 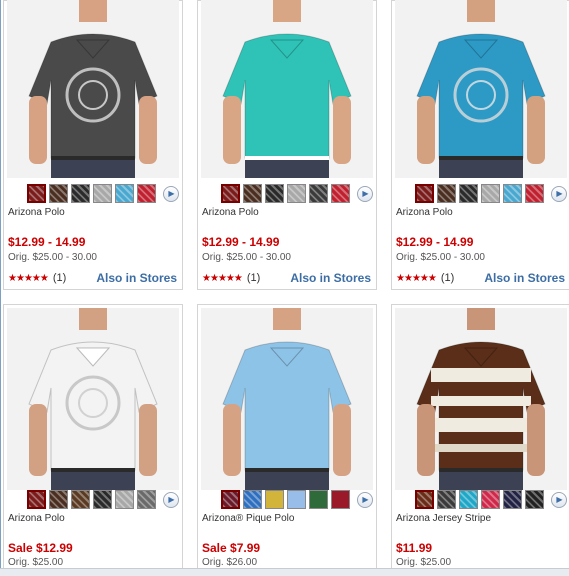 I want to click on product-price: $11.99, so click(x=414, y=548).